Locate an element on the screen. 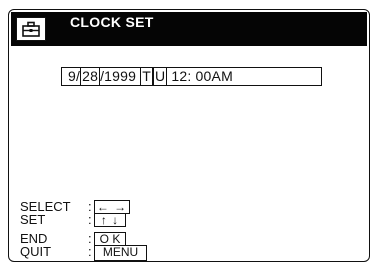  left-right-arrow-icon: ← → is located at coordinates (112, 207).